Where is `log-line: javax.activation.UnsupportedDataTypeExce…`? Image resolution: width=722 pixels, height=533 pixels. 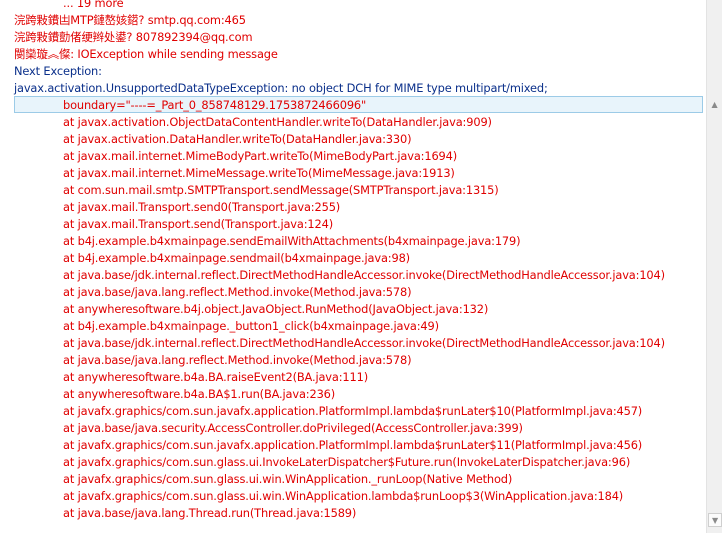 log-line: javax.activation.UnsupportedDataTypeExce… is located at coordinates (281, 88).